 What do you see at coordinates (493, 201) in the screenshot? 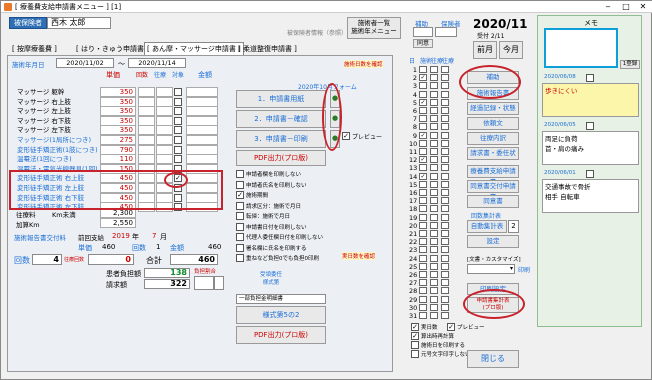
I see `consent-button: 同意書` at bounding box center [493, 201].